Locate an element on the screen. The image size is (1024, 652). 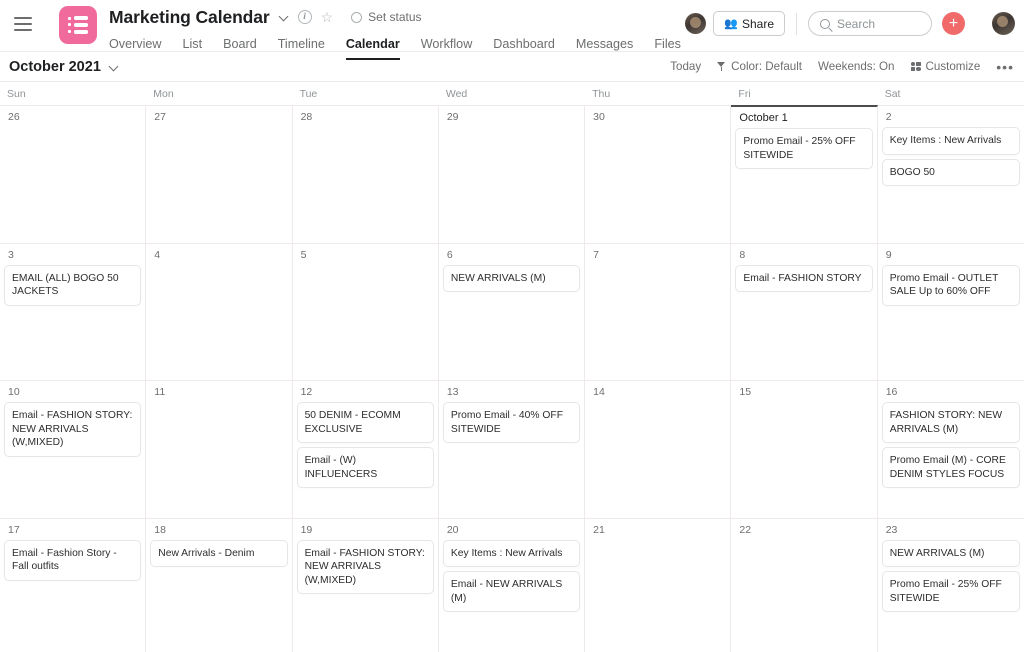
star-icon: ☆ is located at coordinates (327, 17).